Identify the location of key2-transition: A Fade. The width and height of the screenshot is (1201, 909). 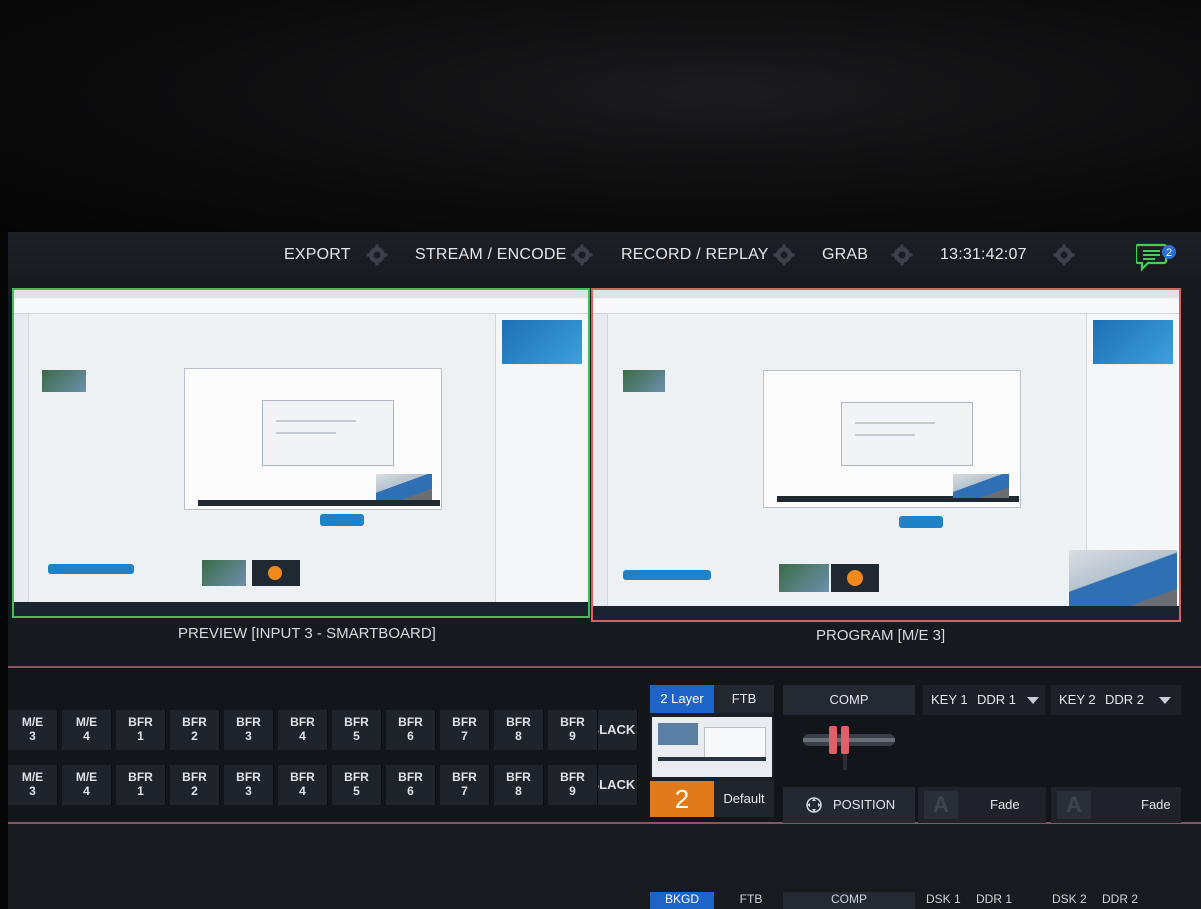
(1116, 805).